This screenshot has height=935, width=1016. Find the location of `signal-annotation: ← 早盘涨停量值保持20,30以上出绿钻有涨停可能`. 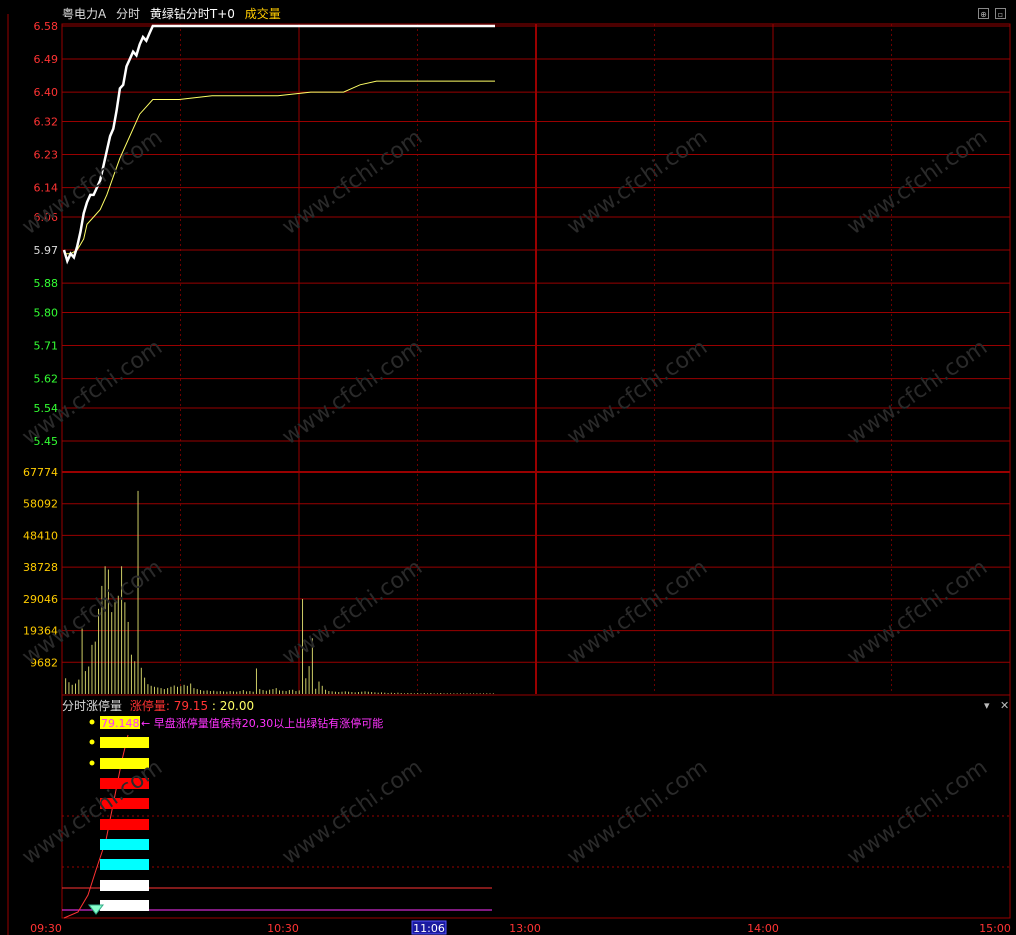

signal-annotation: ← 早盘涨停量值保持20,30以上出绿钻有涨停可能 is located at coordinates (262, 723).